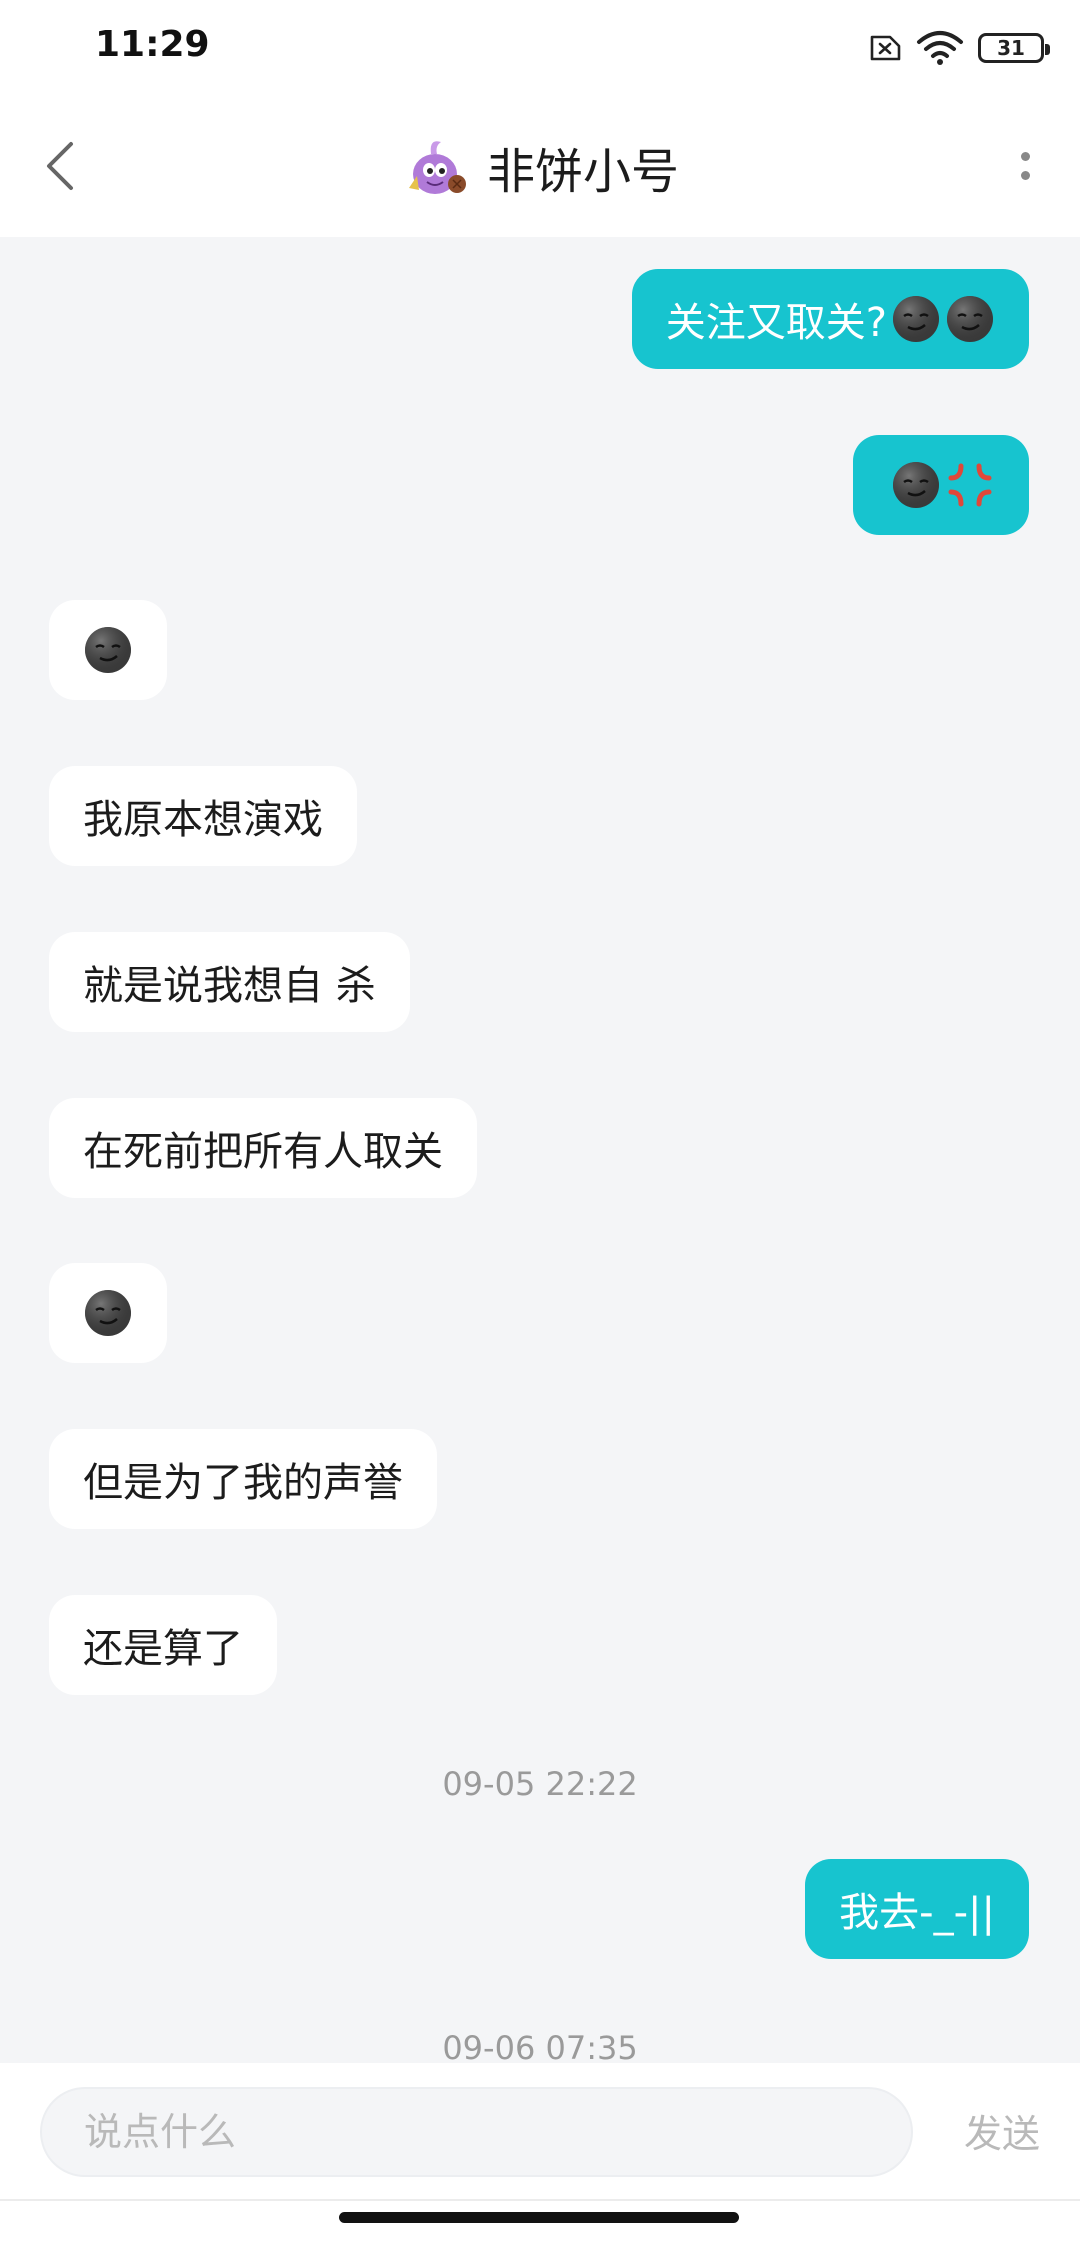  I want to click on message-bubble-out, so click(941, 485).